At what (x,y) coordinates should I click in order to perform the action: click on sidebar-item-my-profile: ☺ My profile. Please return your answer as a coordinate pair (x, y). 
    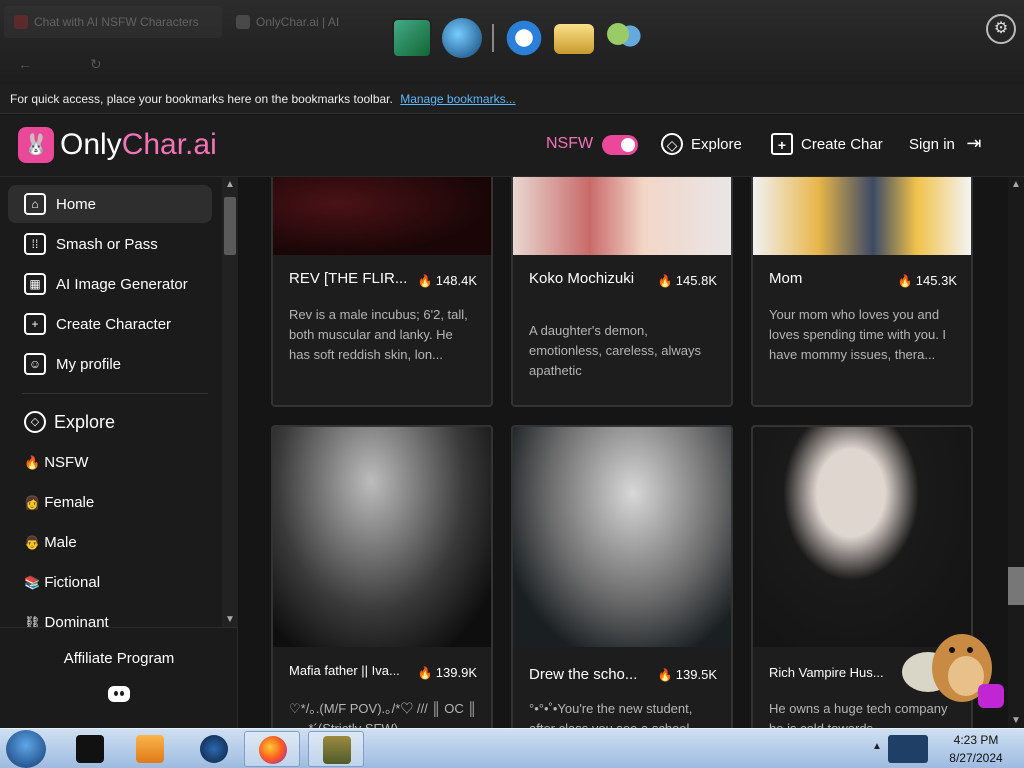
    Looking at the image, I should click on (110, 364).